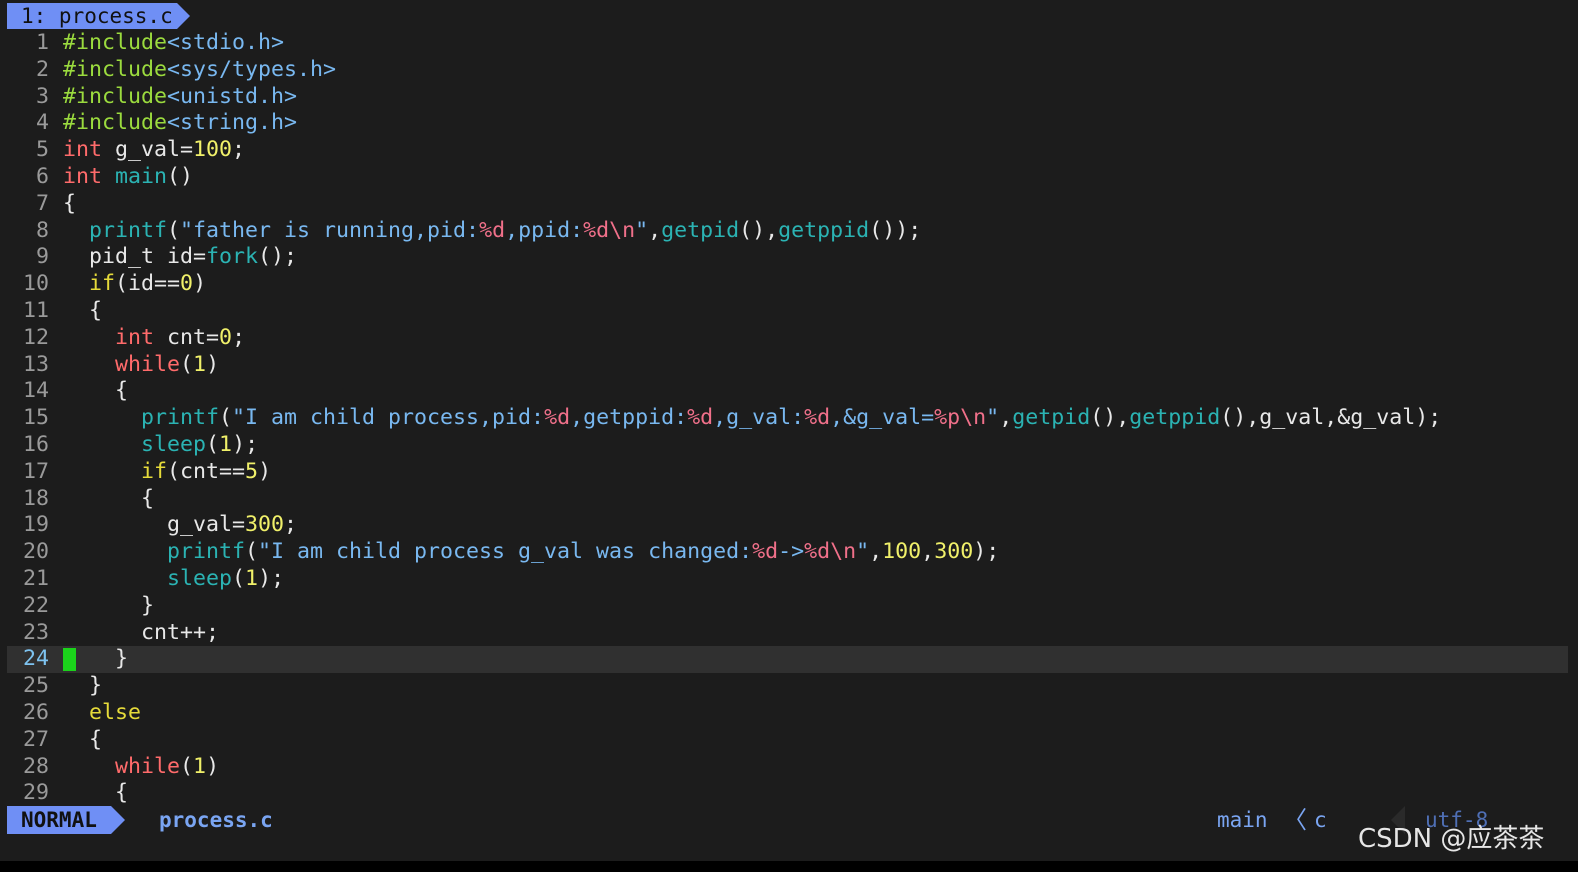 Image resolution: width=1578 pixels, height=872 pixels. What do you see at coordinates (330, 230) in the screenshot?
I see `code-token: "father is running,pid:` at bounding box center [330, 230].